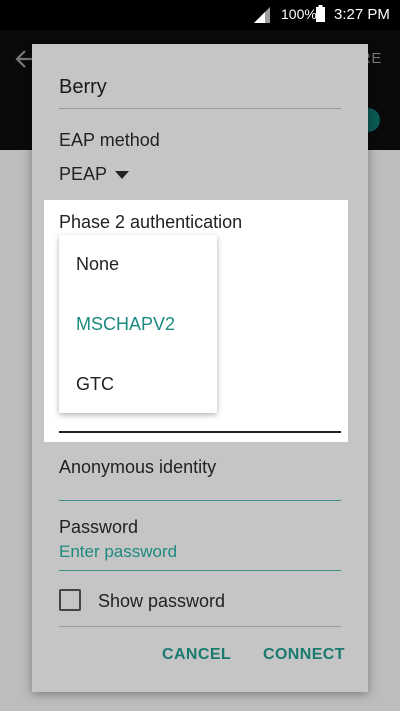 This screenshot has width=400, height=711. Describe the element at coordinates (118, 552) in the screenshot. I see `password-input: Enter password` at that location.